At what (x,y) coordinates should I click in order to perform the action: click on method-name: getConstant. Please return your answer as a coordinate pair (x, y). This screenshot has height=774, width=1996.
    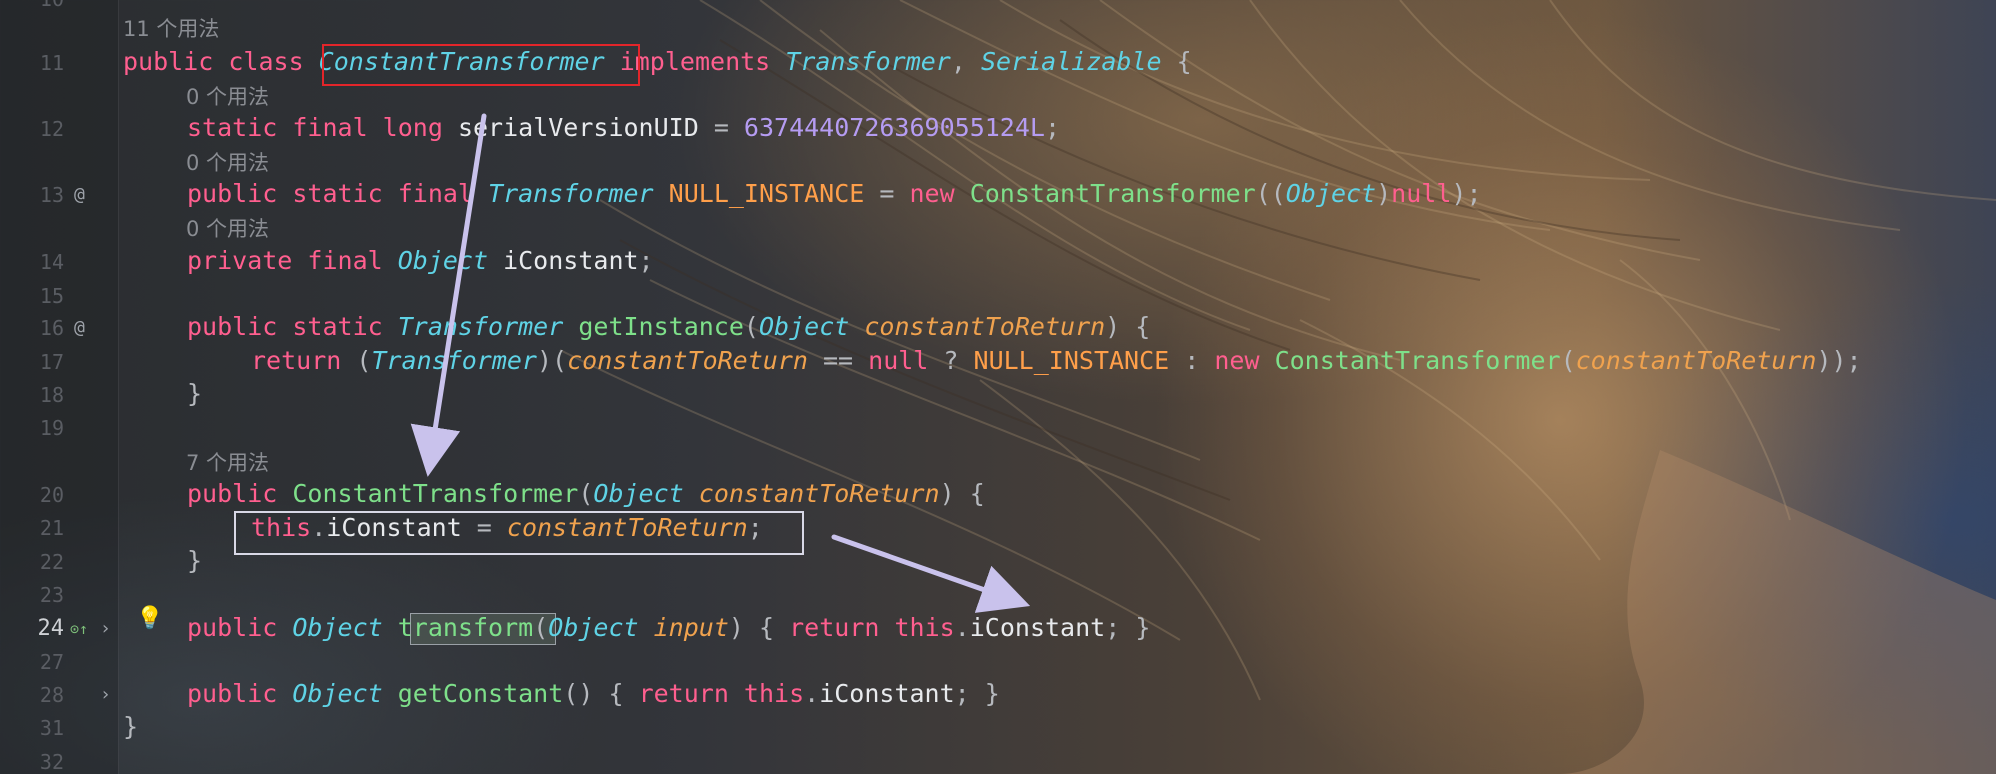
    Looking at the image, I should click on (473, 693).